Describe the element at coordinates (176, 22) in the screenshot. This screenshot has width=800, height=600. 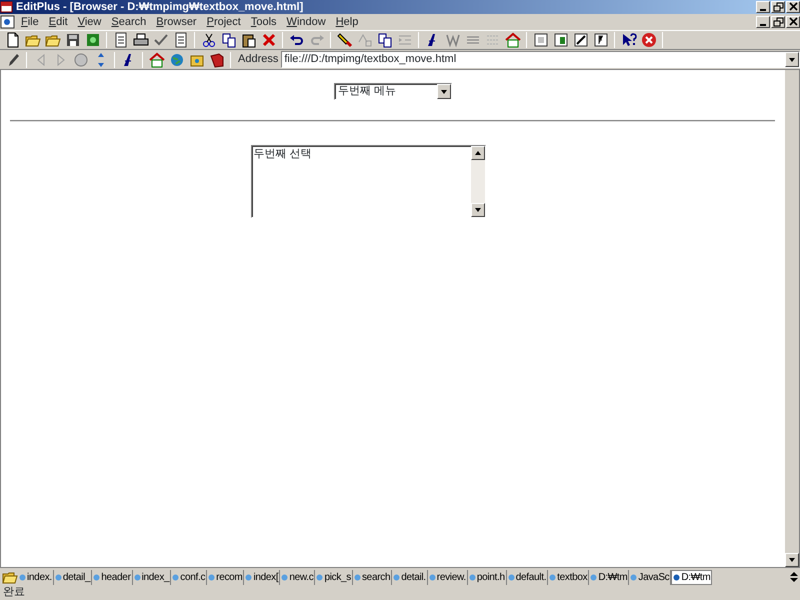
I see `menu-item: Browser` at that location.